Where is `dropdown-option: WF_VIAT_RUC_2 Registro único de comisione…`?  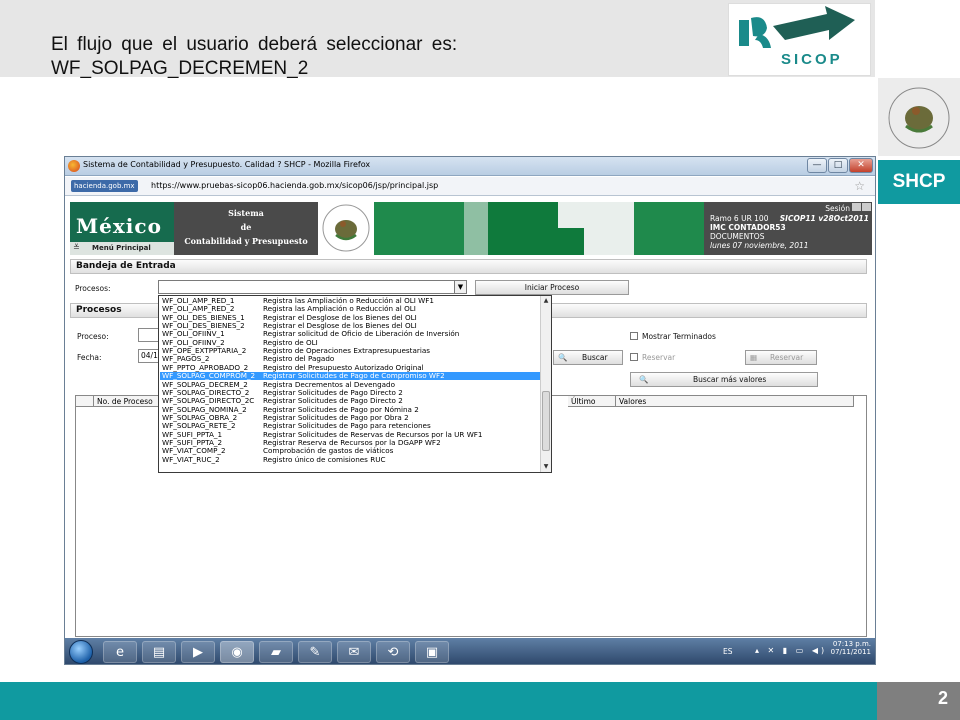 dropdown-option: WF_VIAT_RUC_2 Registro único de comisione… is located at coordinates (350, 459).